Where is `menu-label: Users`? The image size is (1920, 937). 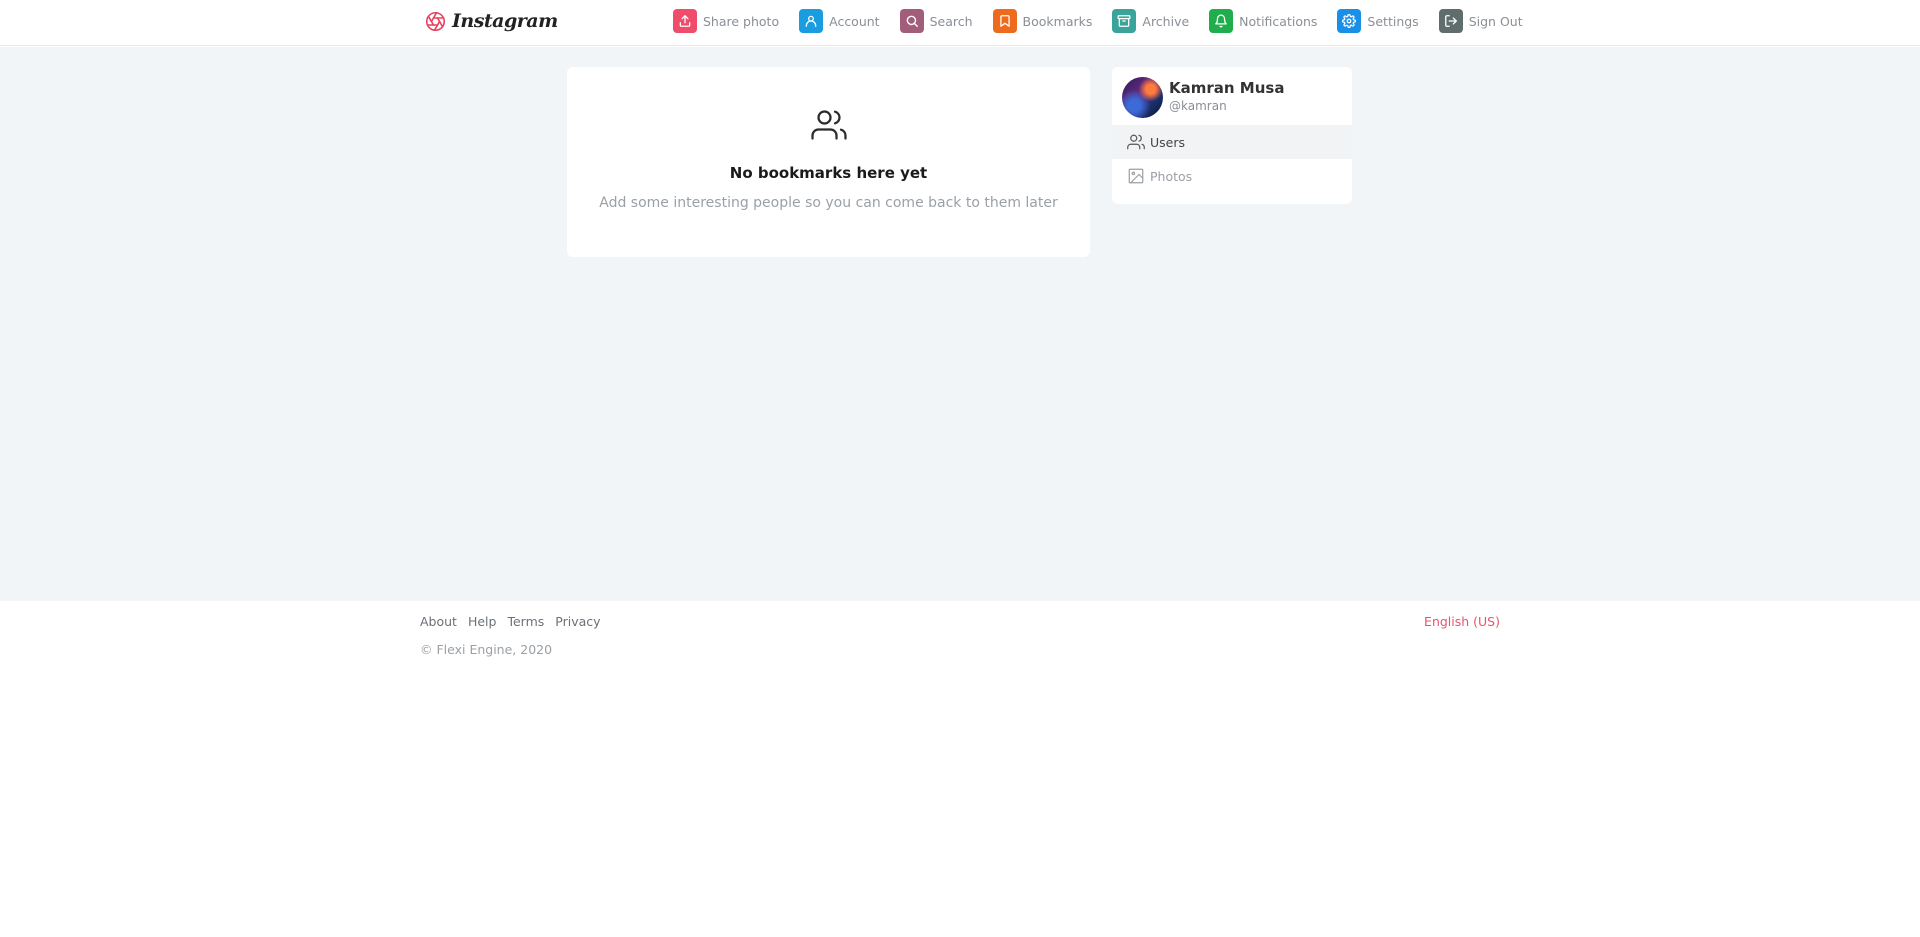
menu-label: Users is located at coordinates (1168, 142).